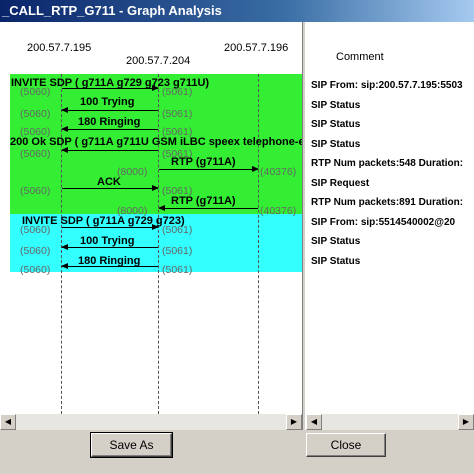 The width and height of the screenshot is (474, 474). What do you see at coordinates (387, 85) in the screenshot?
I see `comment-item: SIP From: sip:200.57.7.195:5503` at bounding box center [387, 85].